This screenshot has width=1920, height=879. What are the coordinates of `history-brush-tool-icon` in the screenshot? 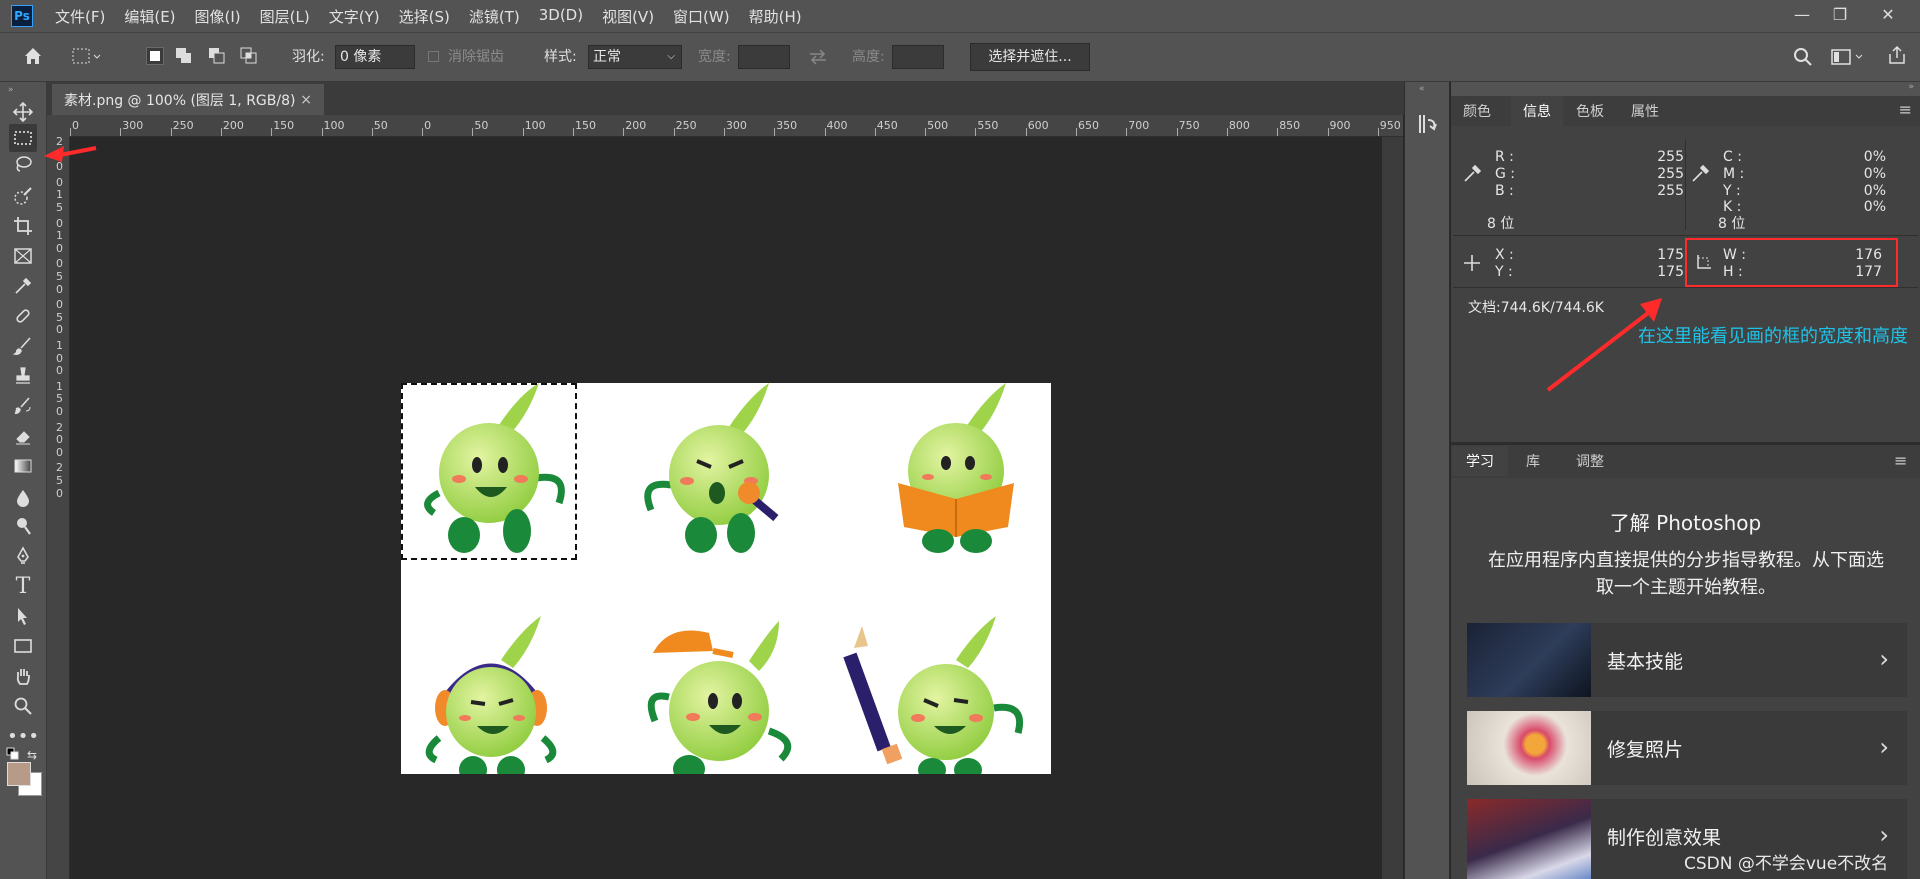 It's located at (23, 406).